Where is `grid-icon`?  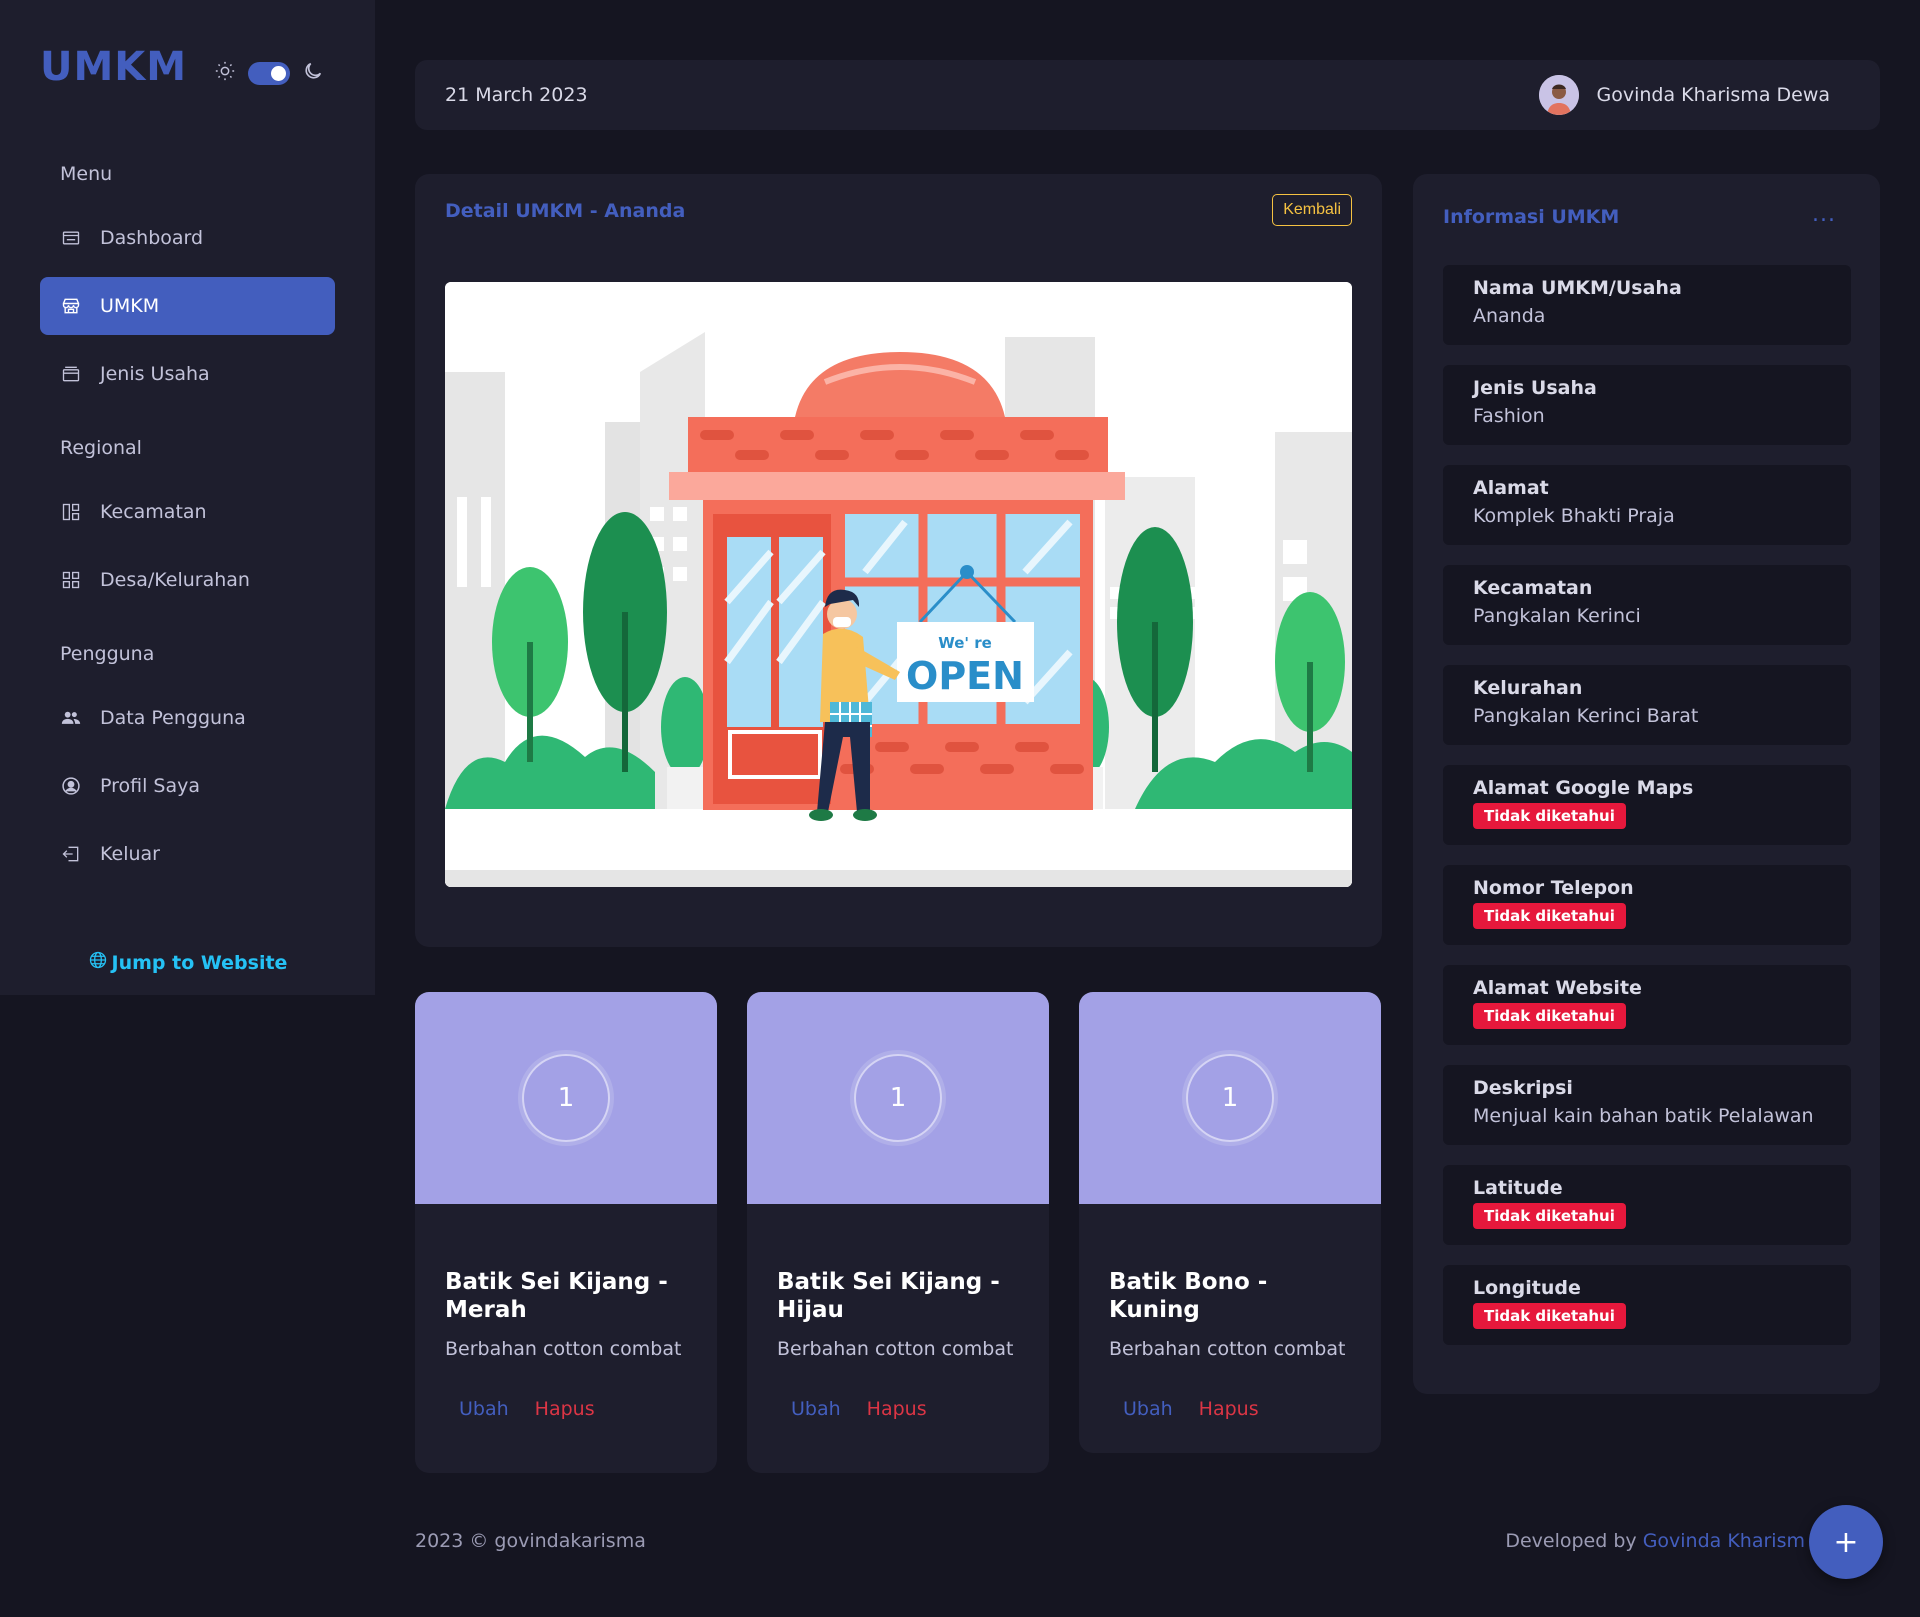 grid-icon is located at coordinates (71, 512).